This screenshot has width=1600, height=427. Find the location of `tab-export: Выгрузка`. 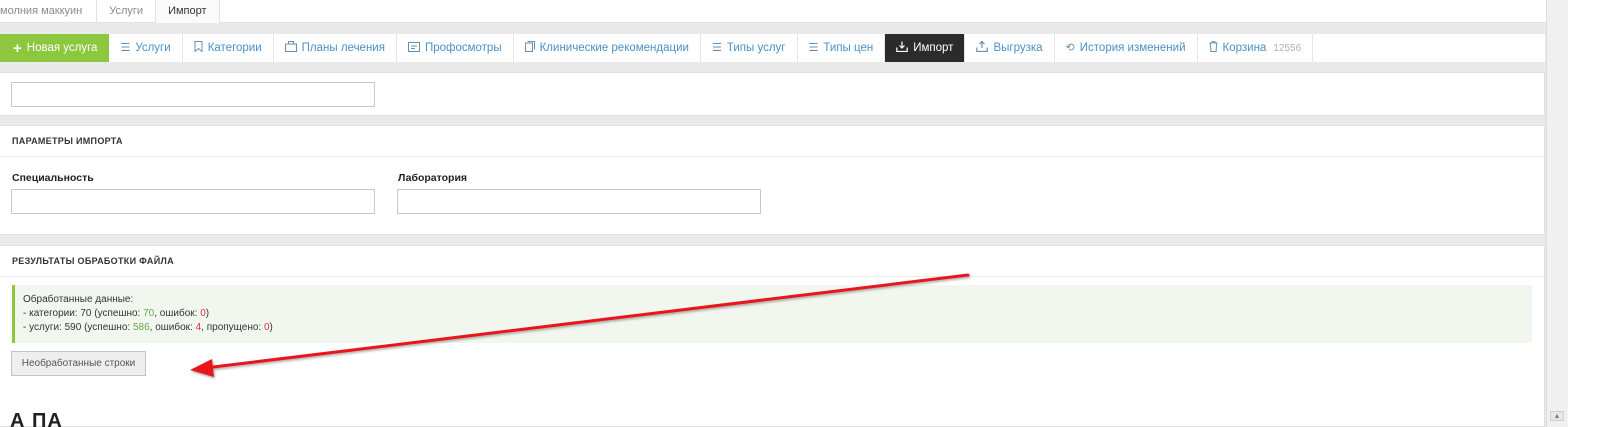

tab-export: Выгрузка is located at coordinates (1010, 48).